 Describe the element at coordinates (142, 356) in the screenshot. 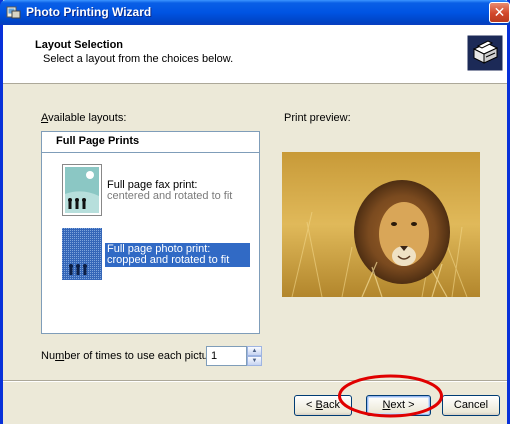

I see `copies-label-post: ber of times to use each picture:` at that location.